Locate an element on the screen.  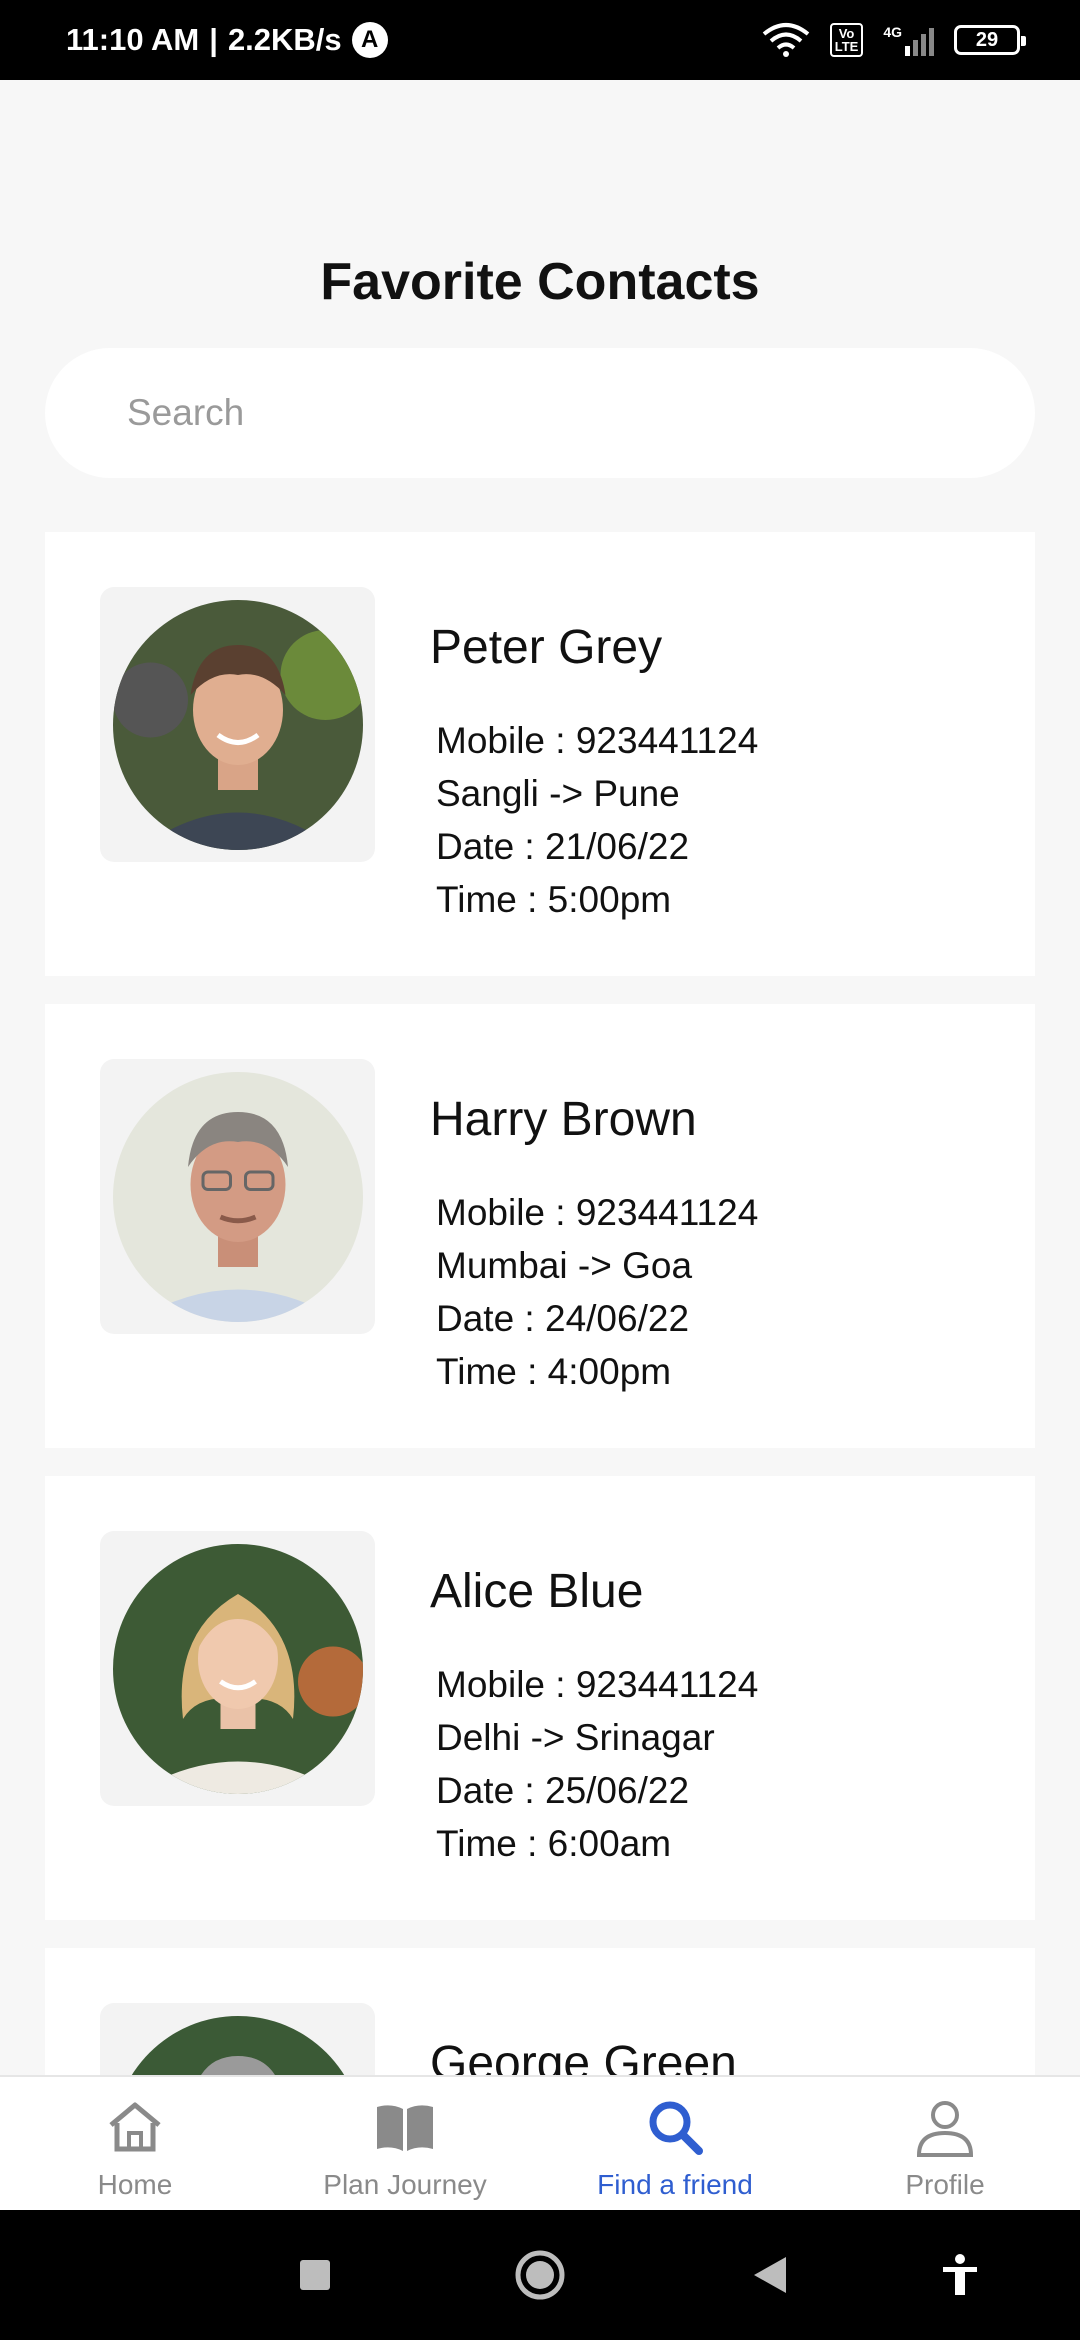
status-left: 11:10 AM | 2.2KB/s A is located at coordinates (227, 40).